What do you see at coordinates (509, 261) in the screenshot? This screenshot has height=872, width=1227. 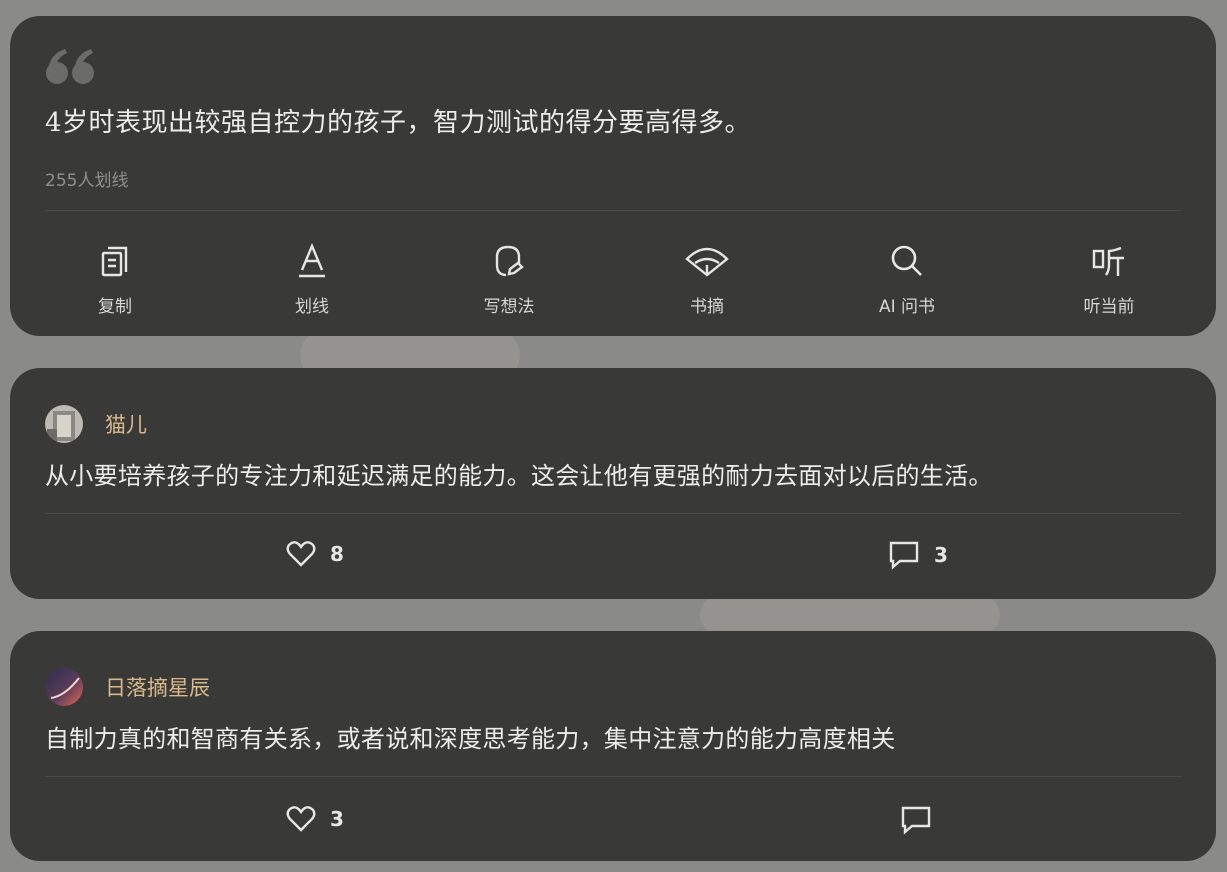 I see `thought-icon` at bounding box center [509, 261].